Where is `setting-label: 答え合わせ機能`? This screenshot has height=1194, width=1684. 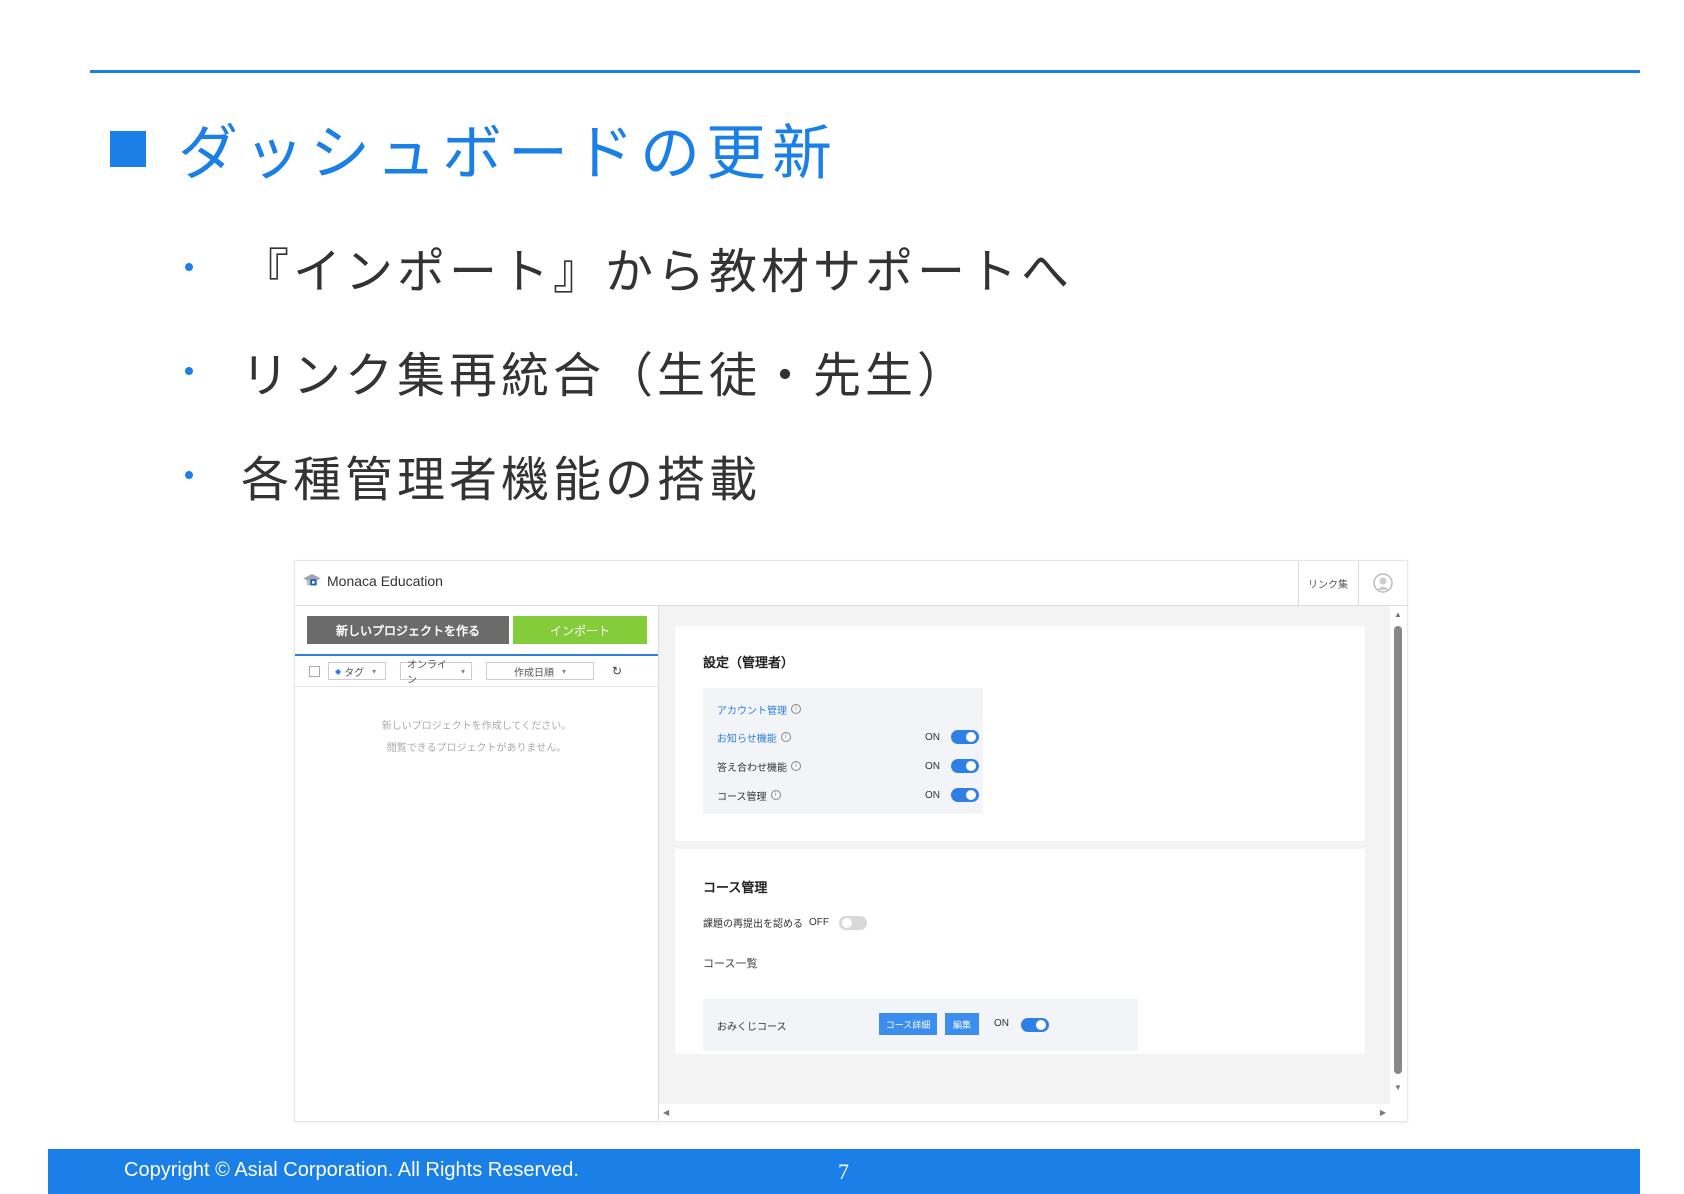 setting-label: 答え合わせ機能 is located at coordinates (752, 768).